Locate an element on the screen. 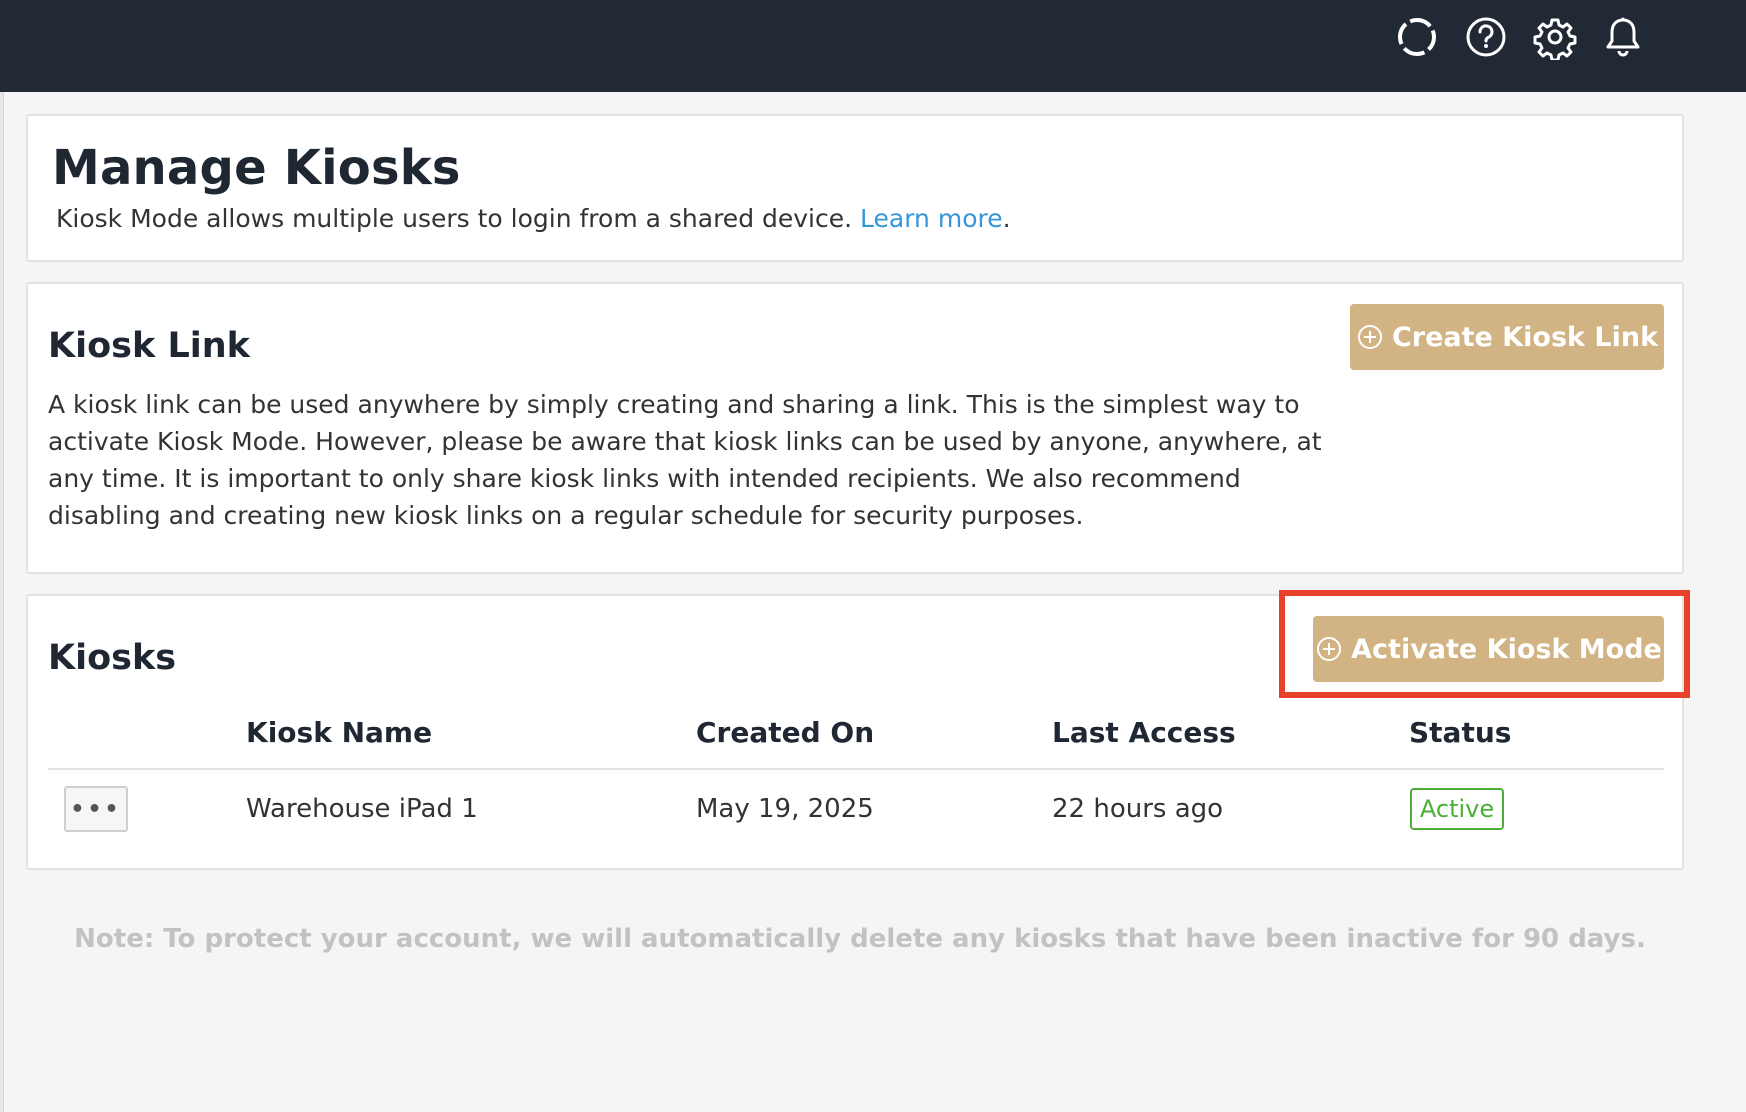 This screenshot has height=1112, width=1746. kiosk-link-title: Kiosk Link is located at coordinates (149, 346).